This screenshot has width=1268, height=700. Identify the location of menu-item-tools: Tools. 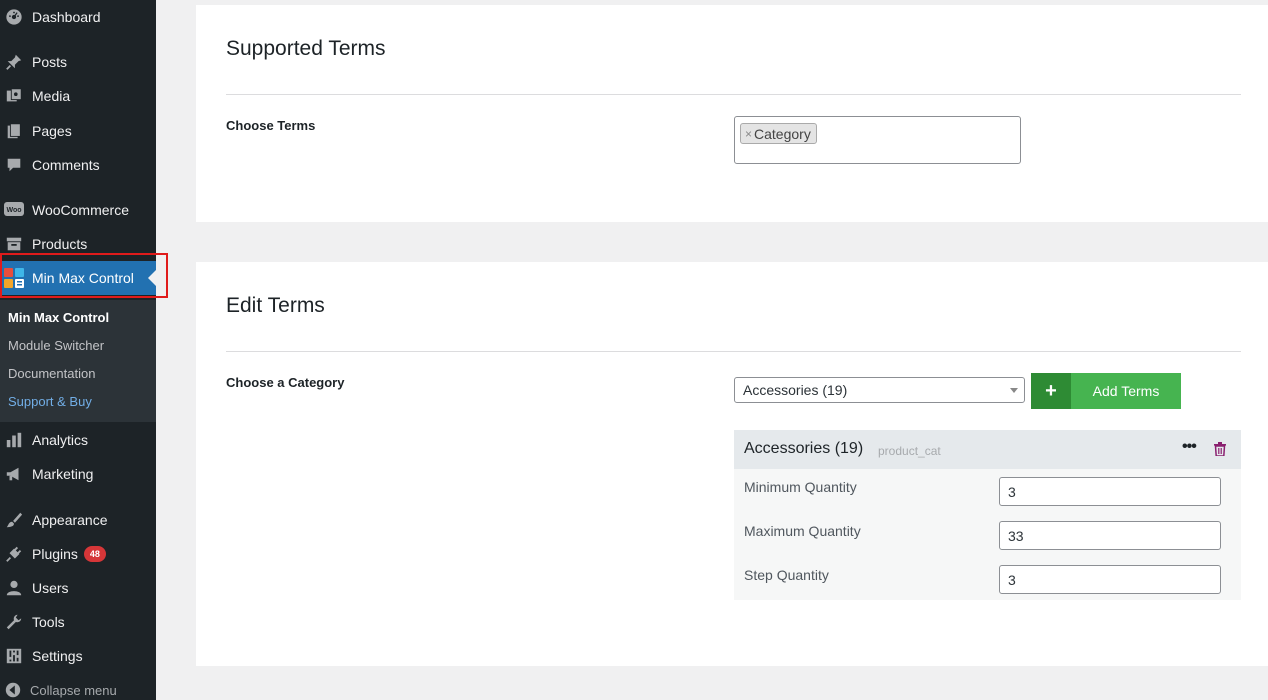
(78, 622).